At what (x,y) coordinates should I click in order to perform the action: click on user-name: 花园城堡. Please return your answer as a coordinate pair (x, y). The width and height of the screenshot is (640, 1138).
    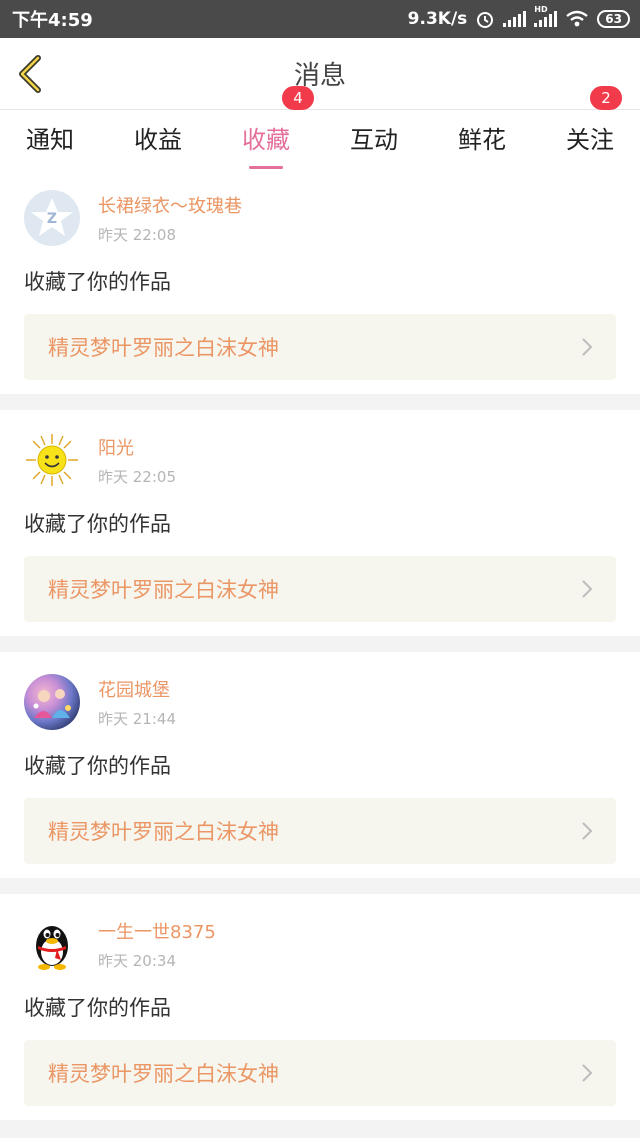
    Looking at the image, I should click on (137, 689).